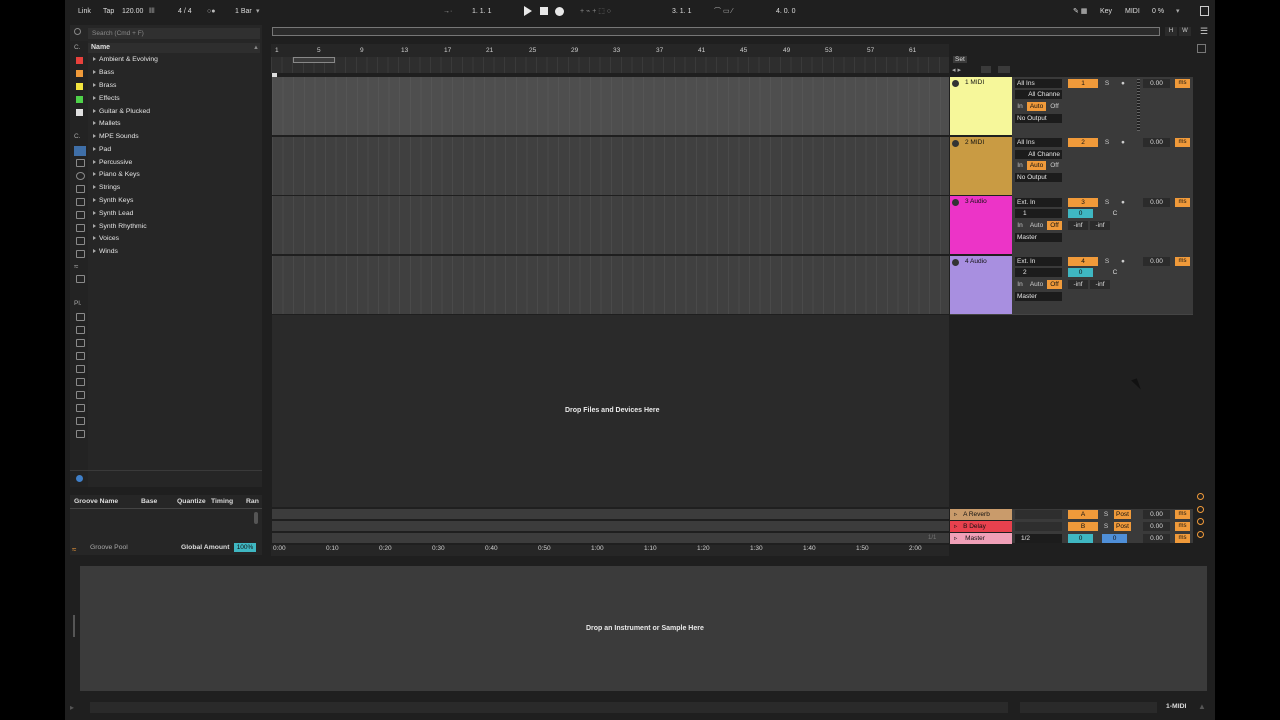 The image size is (1280, 720). I want to click on track-activator-button: 4, so click(1083, 261).